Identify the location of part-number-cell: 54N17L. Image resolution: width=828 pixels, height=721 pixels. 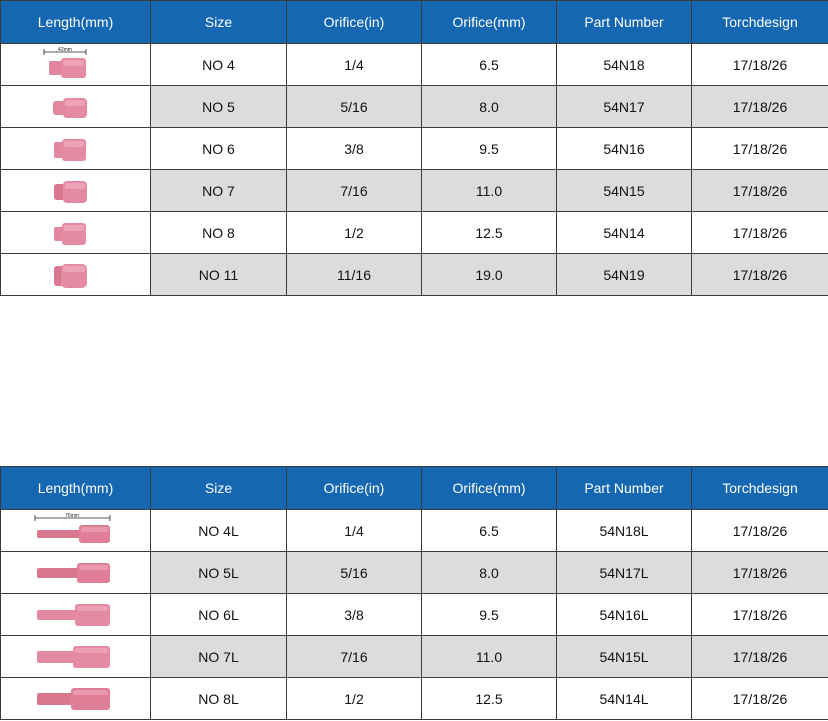
(624, 572).